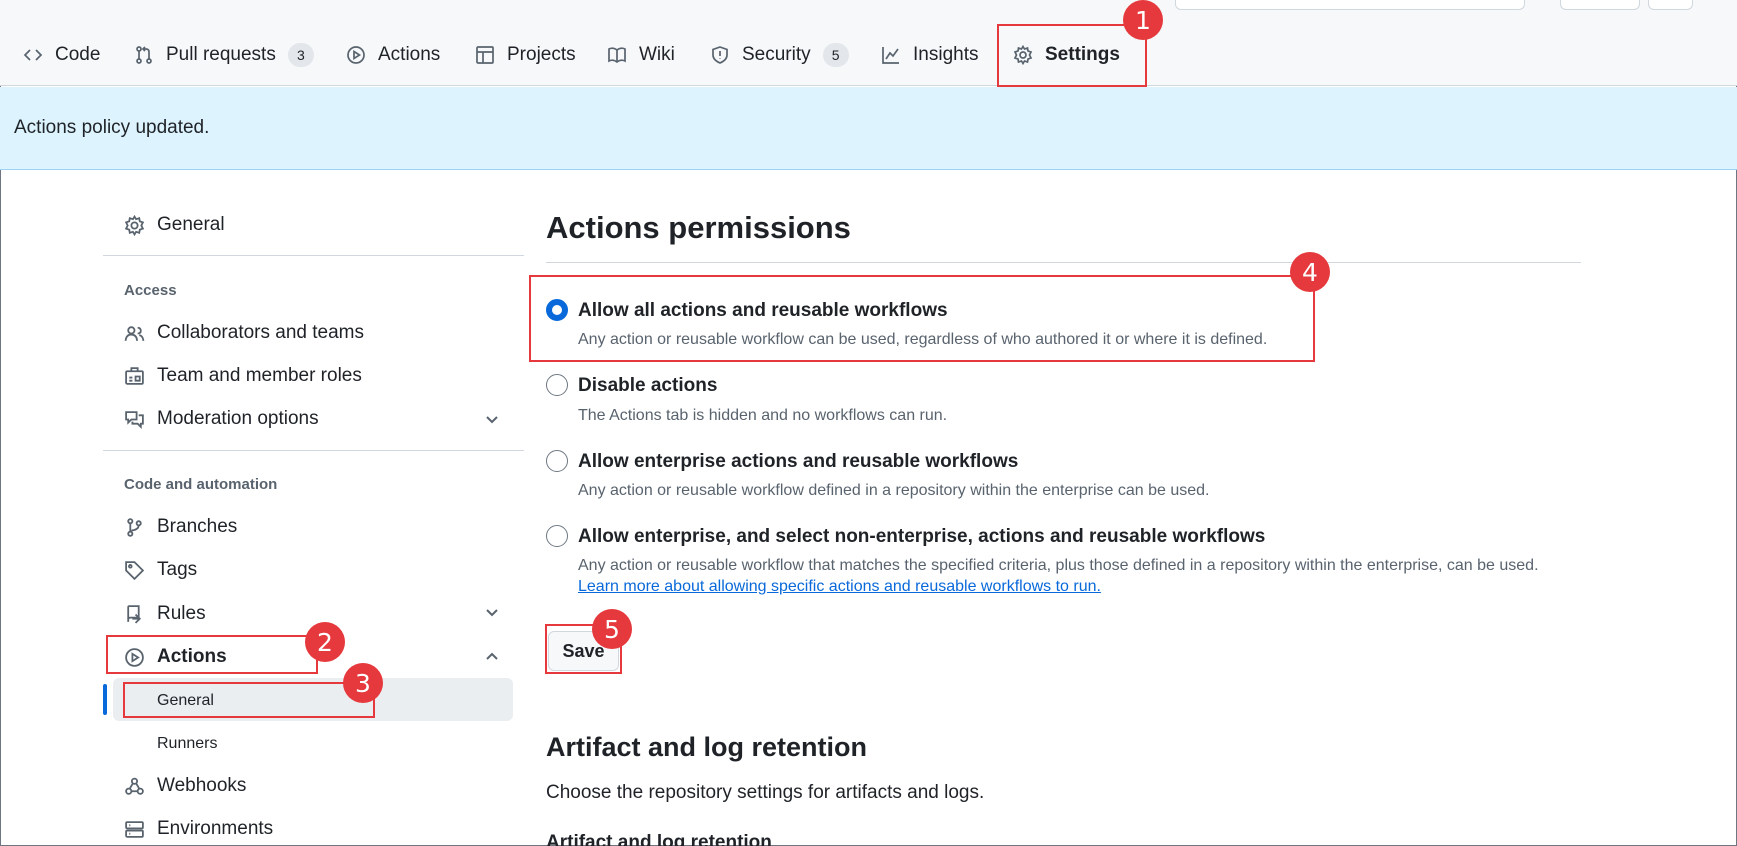 The height and width of the screenshot is (846, 1737). I want to click on flash-banner: Actions policy updated., so click(868, 128).